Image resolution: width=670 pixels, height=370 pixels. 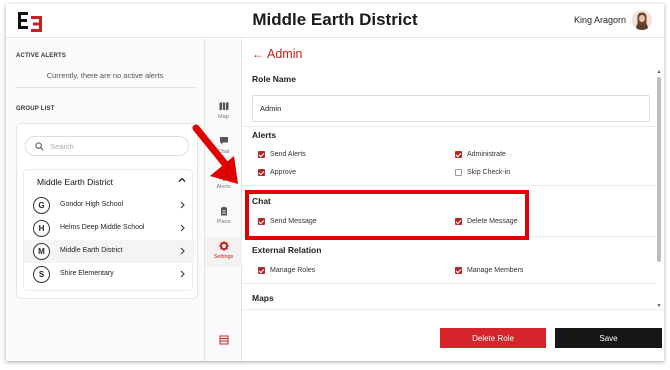 I want to click on annotation-highlight-box, so click(x=387, y=215).